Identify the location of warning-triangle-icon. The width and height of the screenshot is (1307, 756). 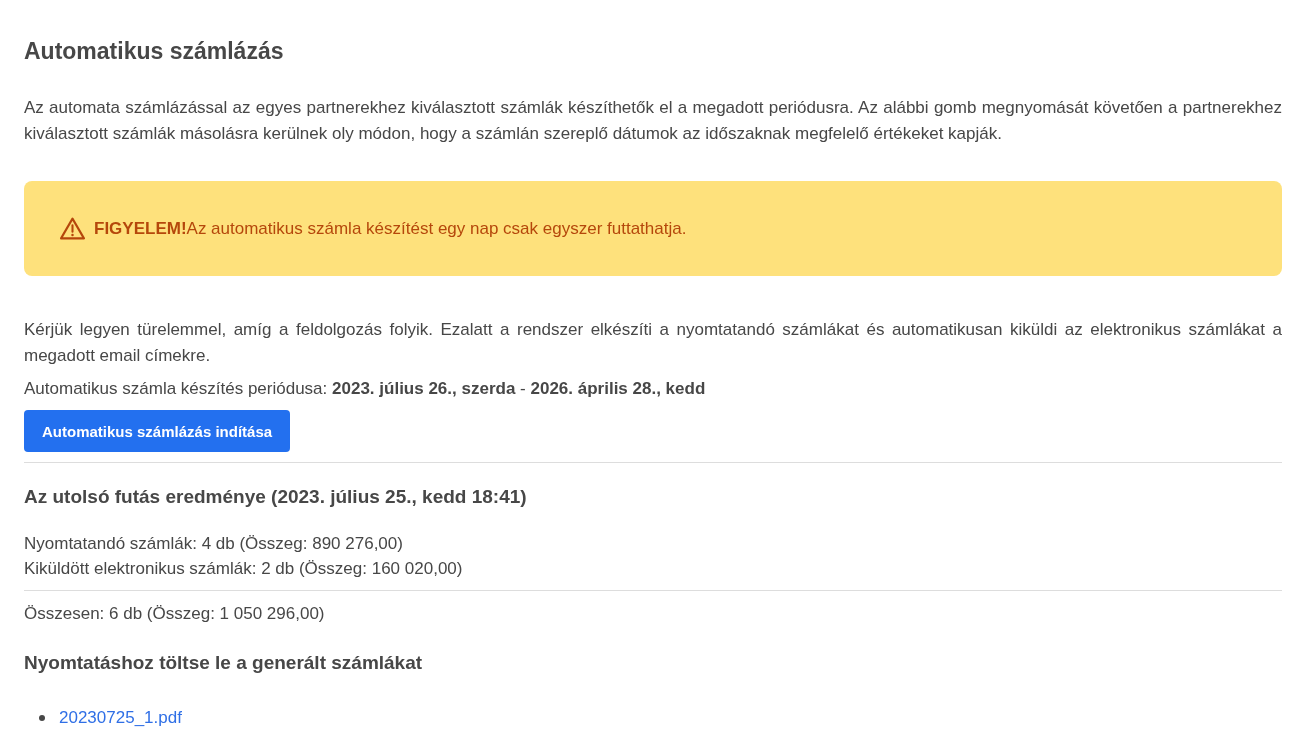
(72, 228).